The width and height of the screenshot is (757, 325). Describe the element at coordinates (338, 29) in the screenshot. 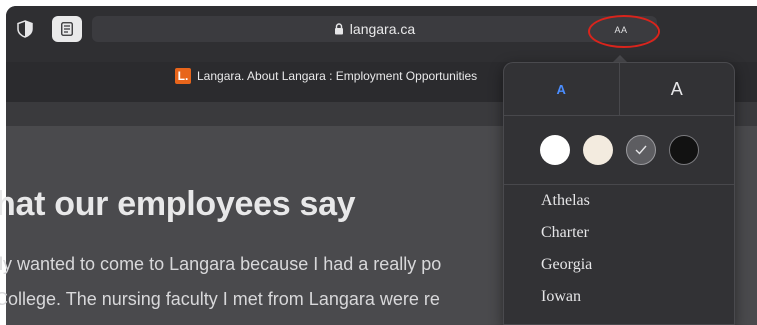

I see `lock-icon` at that location.